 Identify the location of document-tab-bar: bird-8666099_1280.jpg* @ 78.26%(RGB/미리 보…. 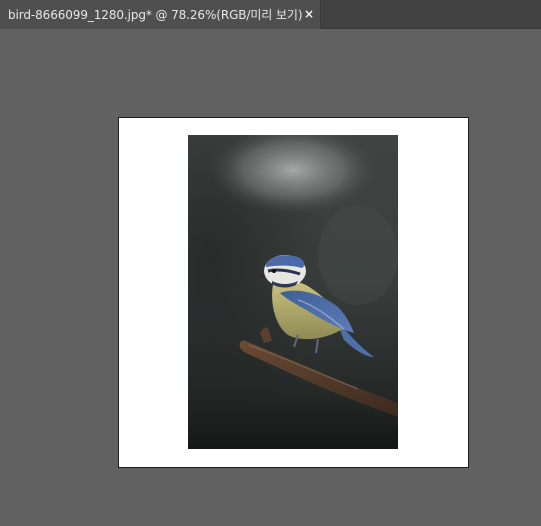
(270, 14).